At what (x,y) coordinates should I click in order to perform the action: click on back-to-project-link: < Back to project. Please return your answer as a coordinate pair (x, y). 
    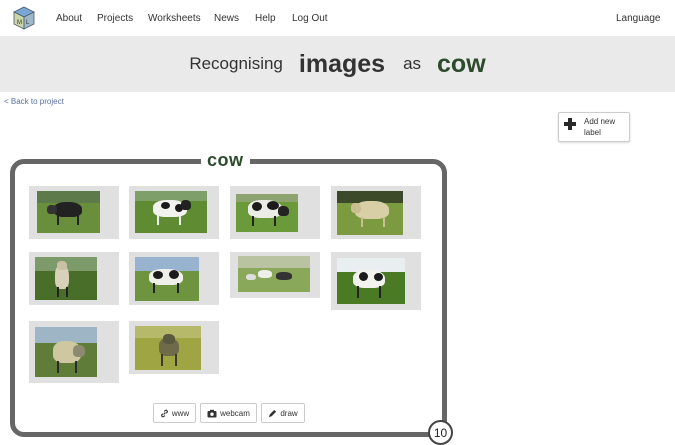
    Looking at the image, I should click on (34, 101).